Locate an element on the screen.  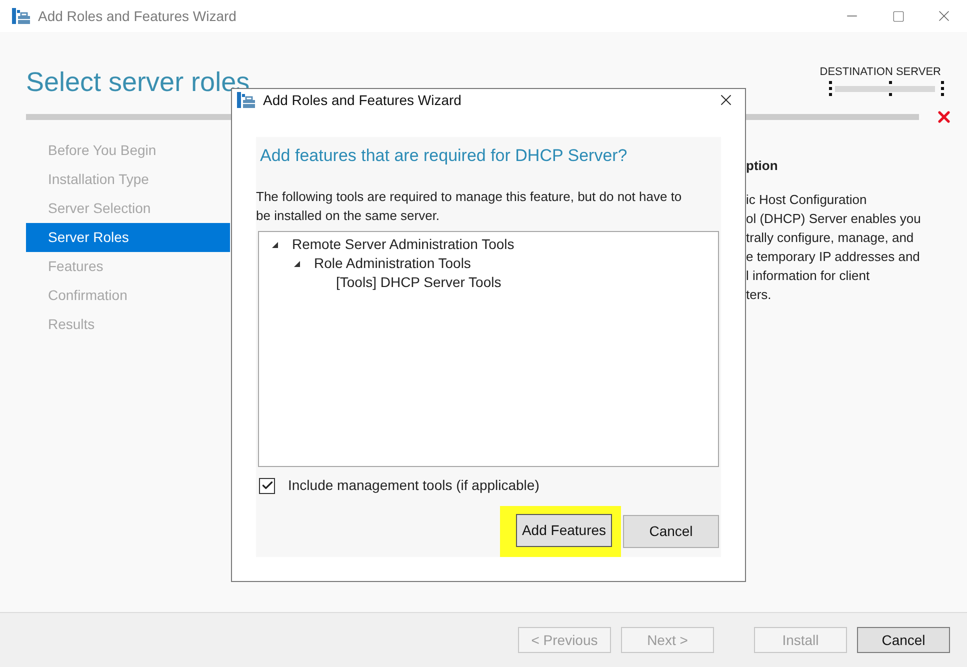
dialog-message: The following tools are required to manage this feature, but do not have to be installed on the same server. is located at coordinates (469, 206).